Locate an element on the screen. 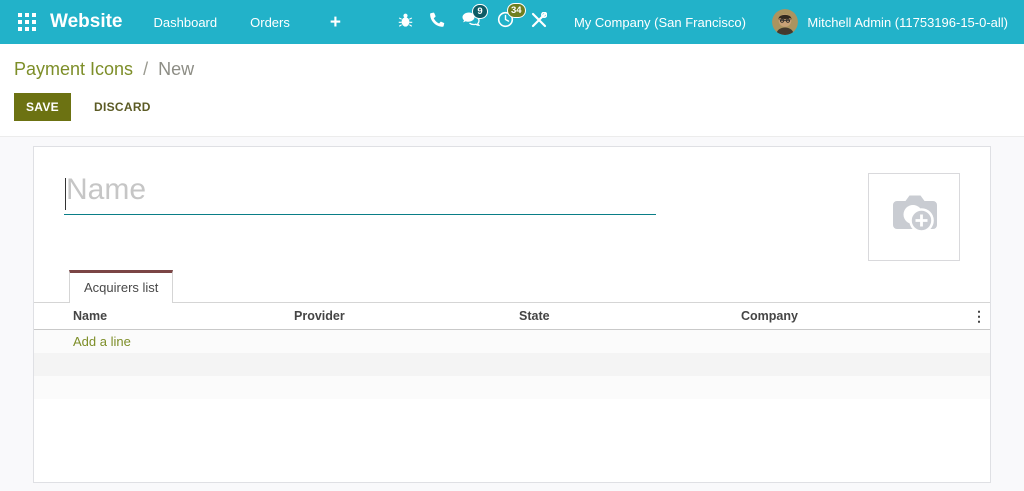  kebab-dots-icon: ⋮ is located at coordinates (979, 316).